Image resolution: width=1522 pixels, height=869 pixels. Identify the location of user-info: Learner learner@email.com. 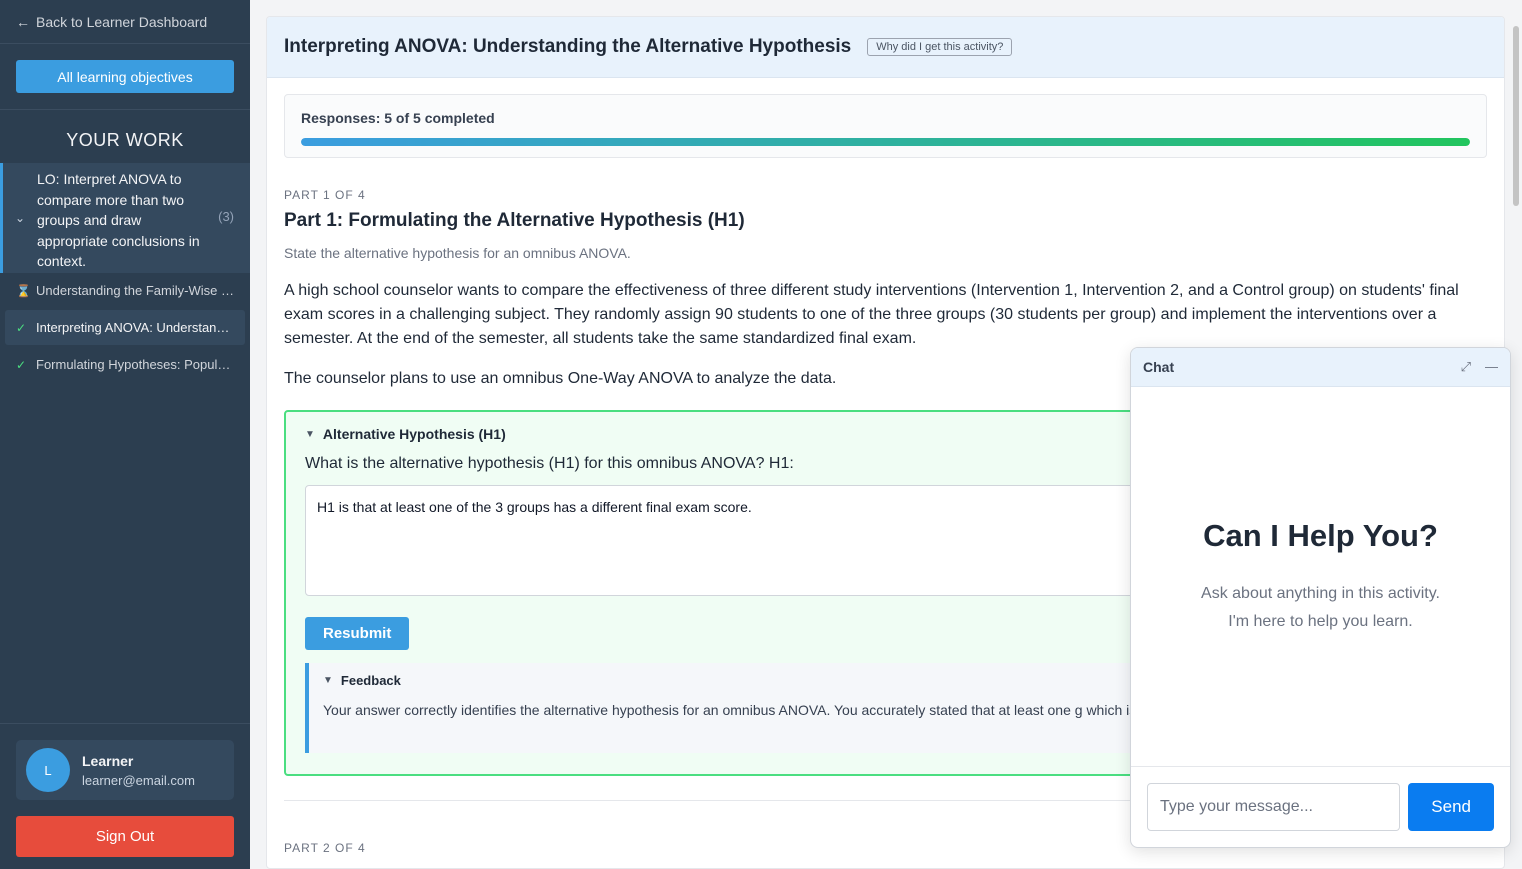
(138, 770).